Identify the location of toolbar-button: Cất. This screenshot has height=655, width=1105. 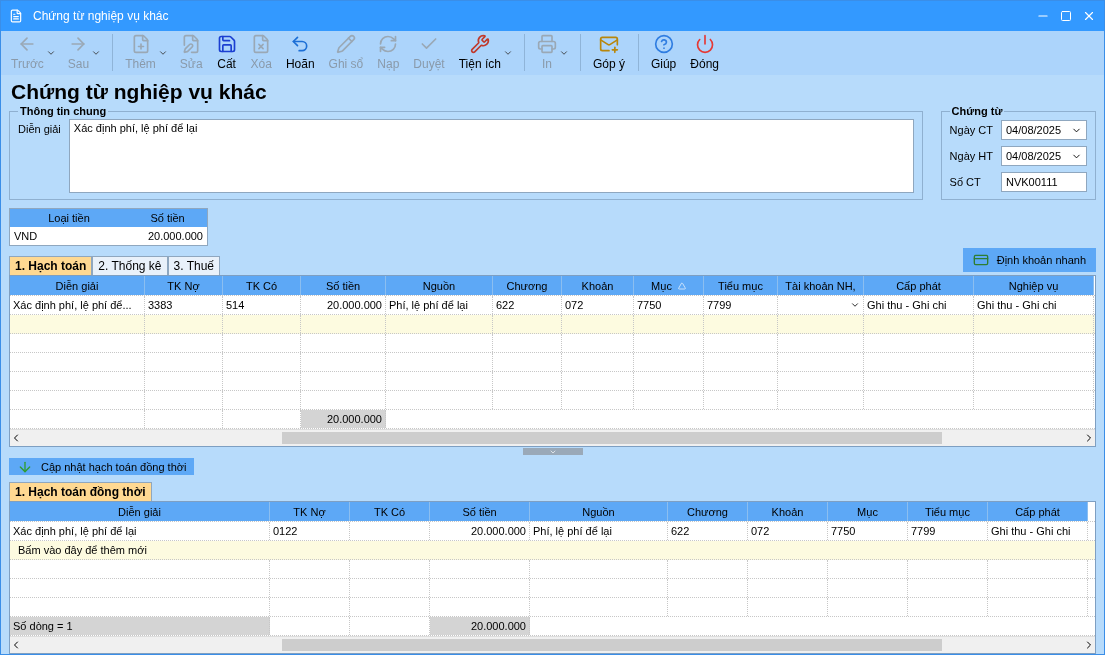
(226, 52).